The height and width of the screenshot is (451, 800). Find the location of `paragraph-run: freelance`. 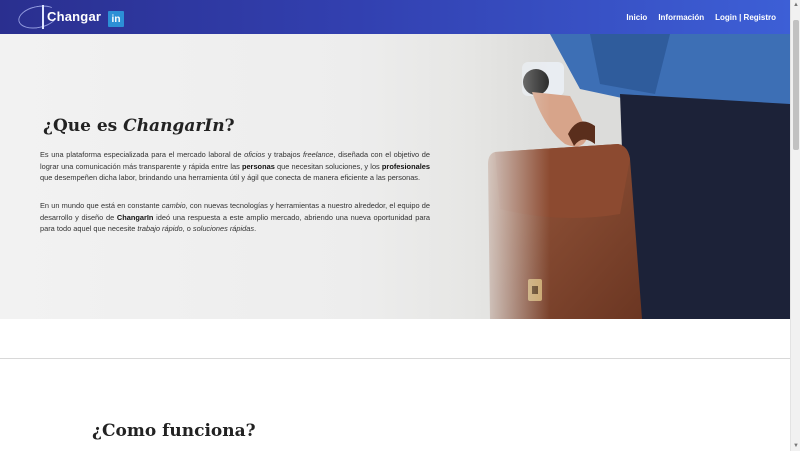

paragraph-run: freelance is located at coordinates (318, 154).